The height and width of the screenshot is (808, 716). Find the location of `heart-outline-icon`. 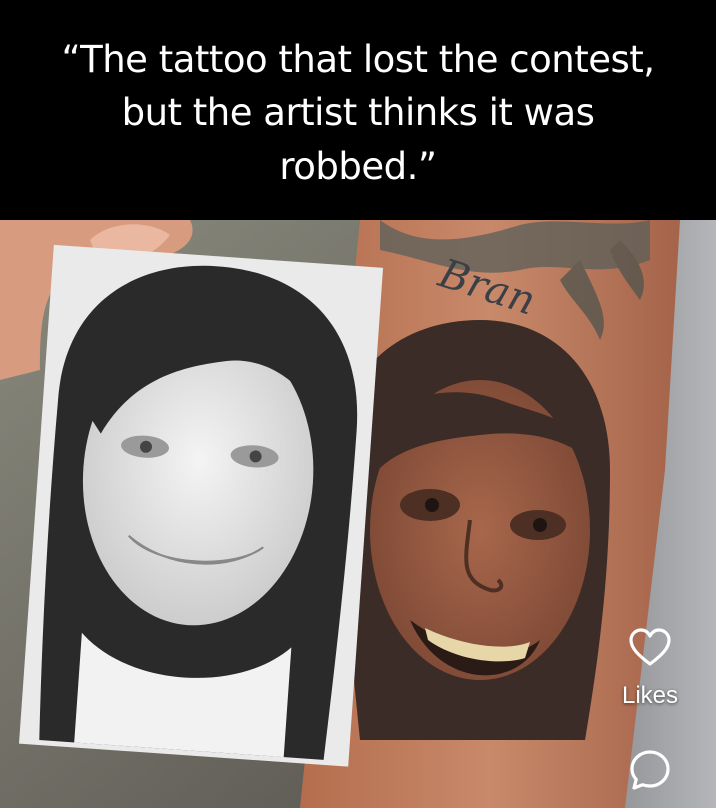

heart-outline-icon is located at coordinates (650, 647).